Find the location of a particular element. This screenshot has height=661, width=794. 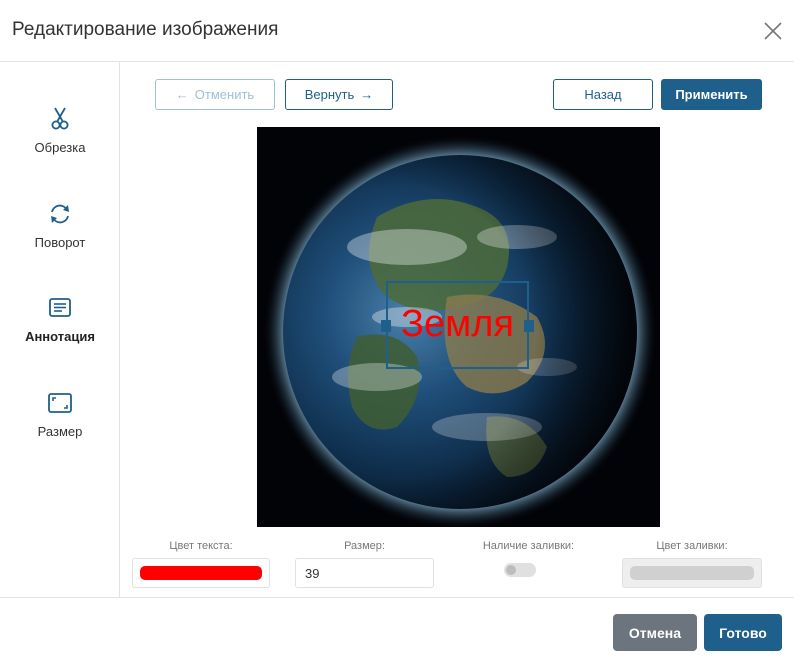

sidebar-item-label: Обрезка is located at coordinates (60, 147).